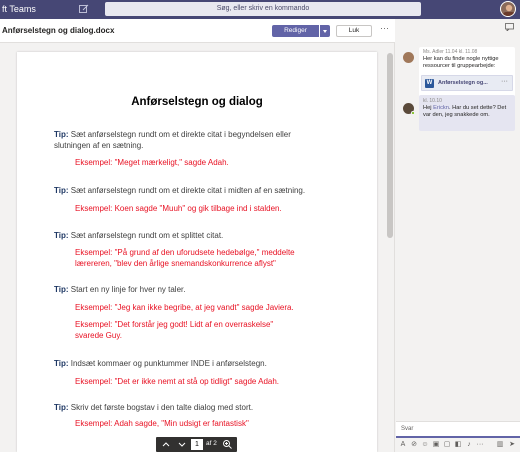 The image size is (520, 452). What do you see at coordinates (354, 31) in the screenshot?
I see `close-button: Luk` at bounding box center [354, 31].